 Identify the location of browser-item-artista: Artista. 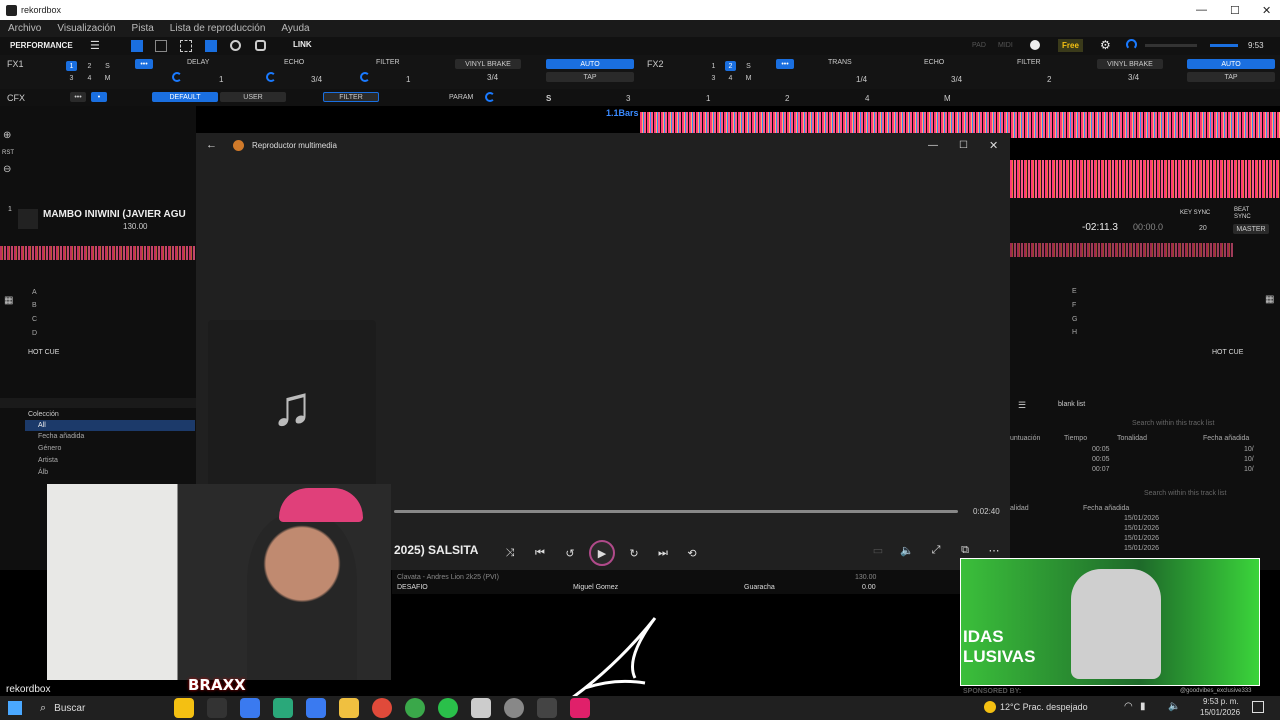
(48, 460).